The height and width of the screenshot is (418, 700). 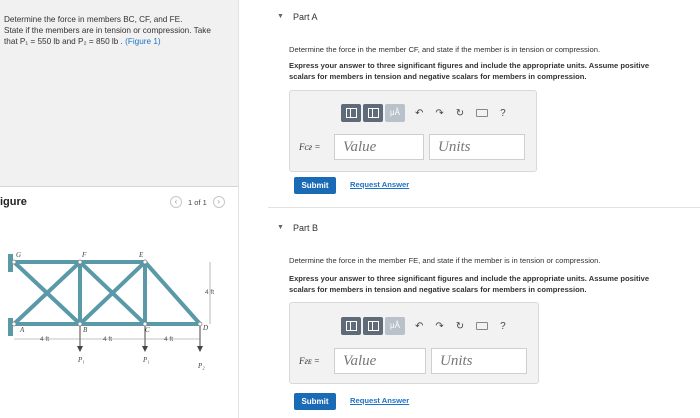 What do you see at coordinates (280, 227) in the screenshot?
I see `collapse-part-b-icon: ▼` at bounding box center [280, 227].